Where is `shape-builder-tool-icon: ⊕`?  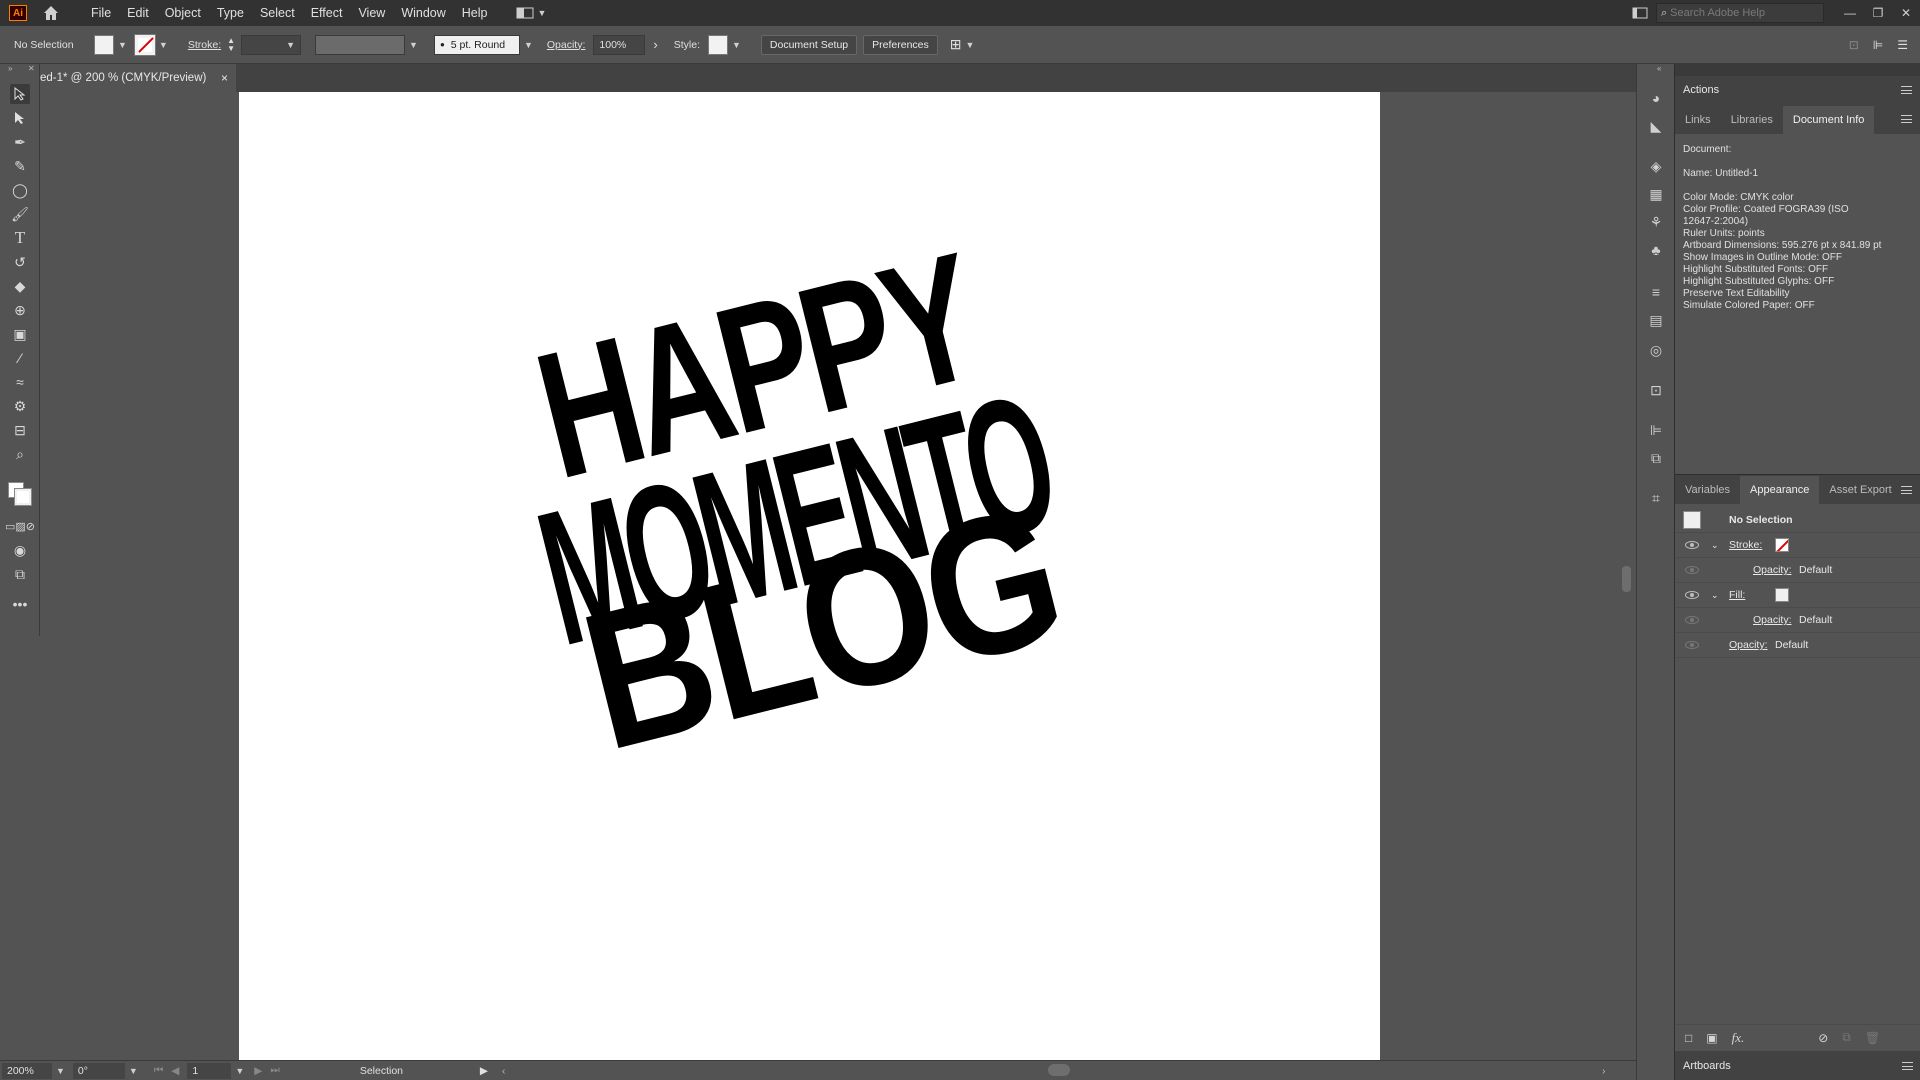 shape-builder-tool-icon: ⊕ is located at coordinates (20, 310).